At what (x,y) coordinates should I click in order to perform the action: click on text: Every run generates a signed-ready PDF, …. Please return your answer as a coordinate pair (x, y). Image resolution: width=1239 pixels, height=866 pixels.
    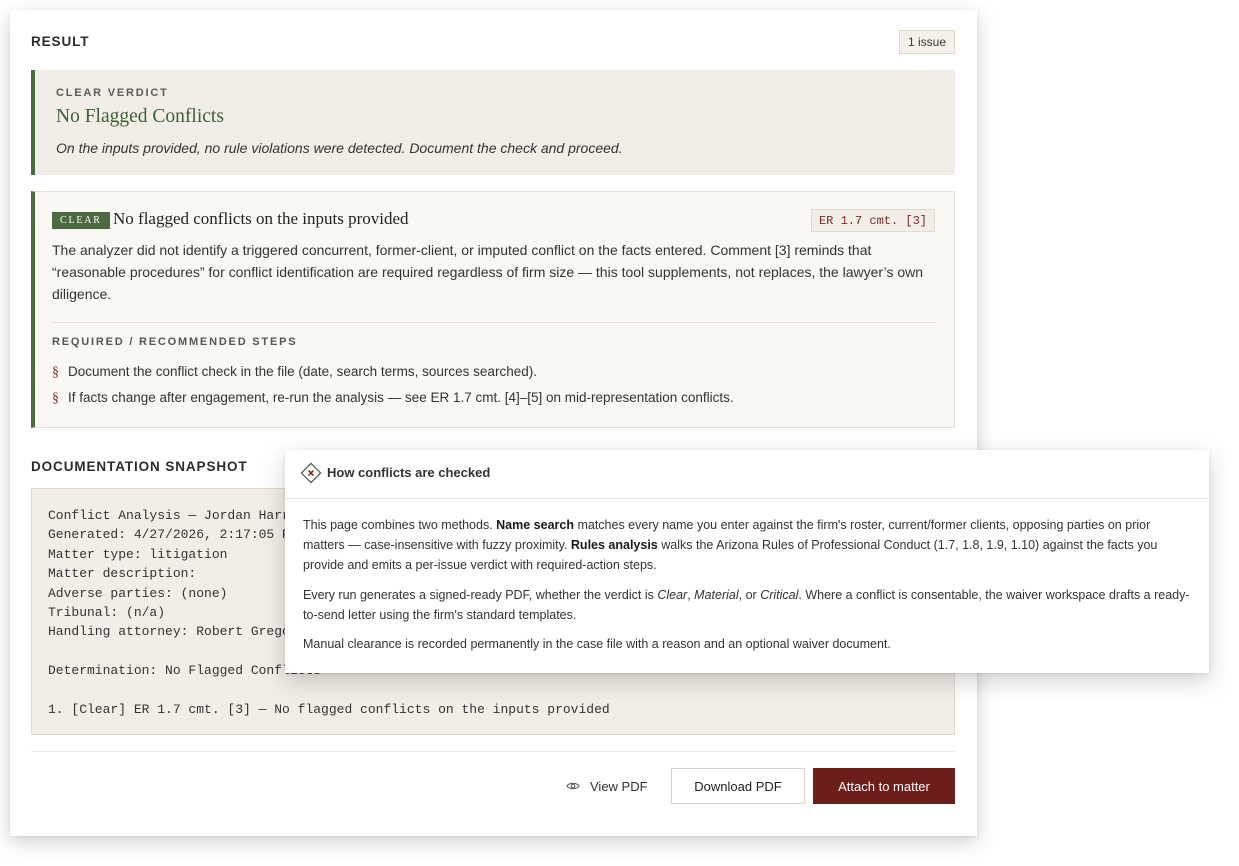
    Looking at the image, I should click on (480, 595).